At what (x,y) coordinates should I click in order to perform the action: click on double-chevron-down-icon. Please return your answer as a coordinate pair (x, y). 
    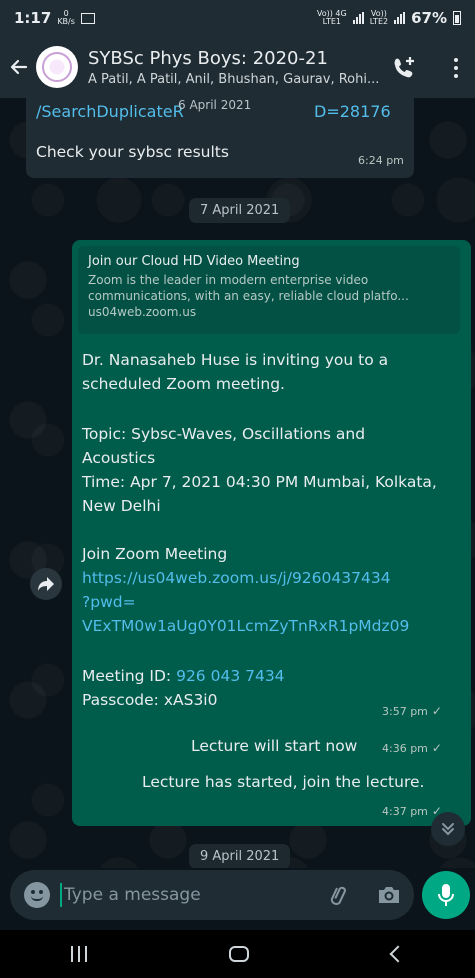
    Looking at the image, I should click on (448, 829).